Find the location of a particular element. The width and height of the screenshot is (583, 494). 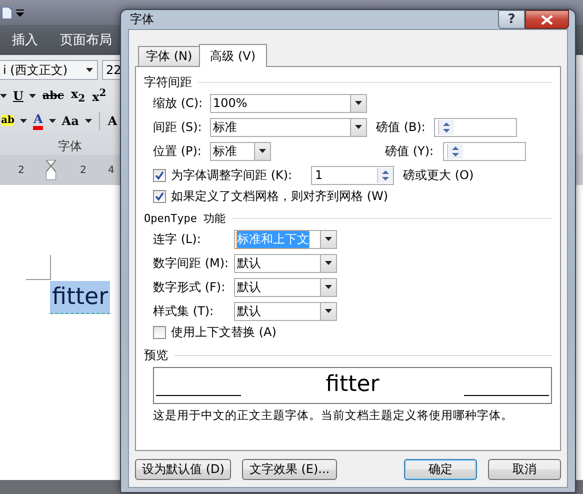

close-button is located at coordinates (547, 19).